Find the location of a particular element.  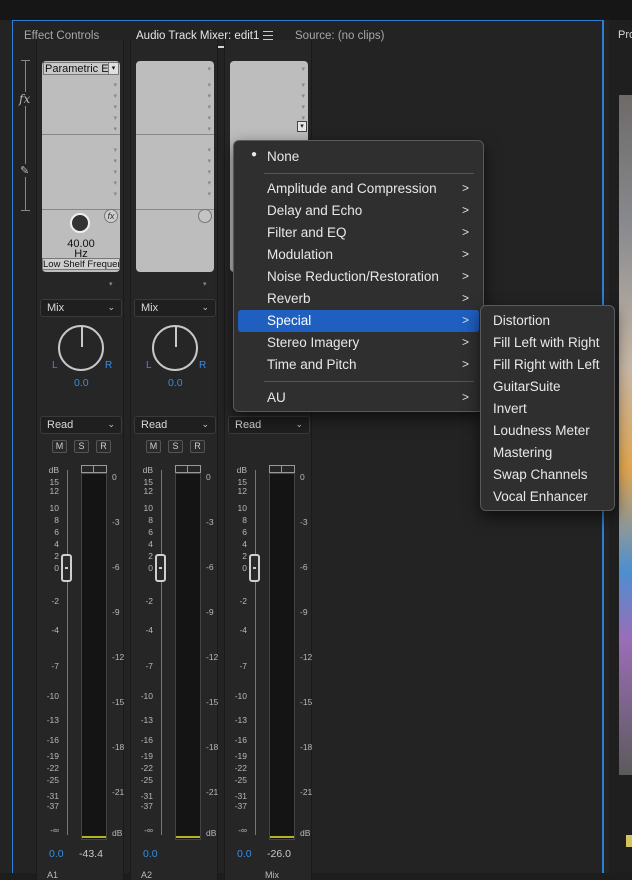

side-icons: fx ✎ is located at coordinates (26, 160).